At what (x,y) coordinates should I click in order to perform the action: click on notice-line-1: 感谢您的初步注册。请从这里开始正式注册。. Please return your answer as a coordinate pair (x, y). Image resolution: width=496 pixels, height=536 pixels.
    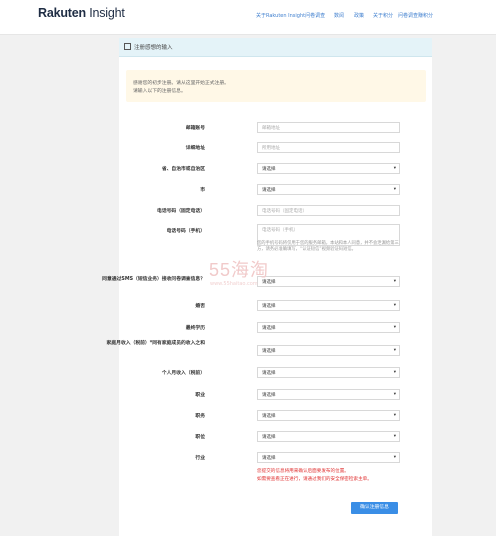
    Looking at the image, I should click on (181, 83).